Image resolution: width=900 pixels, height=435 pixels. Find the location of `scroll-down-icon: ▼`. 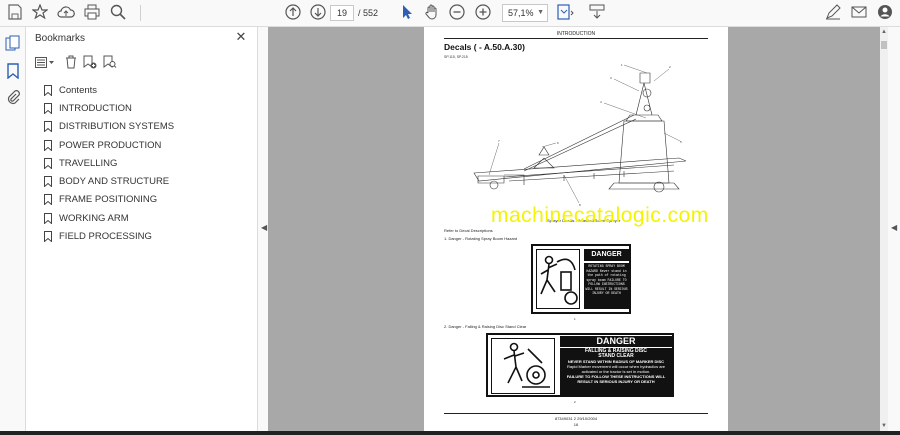

scroll-down-icon: ▼ is located at coordinates (884, 426).